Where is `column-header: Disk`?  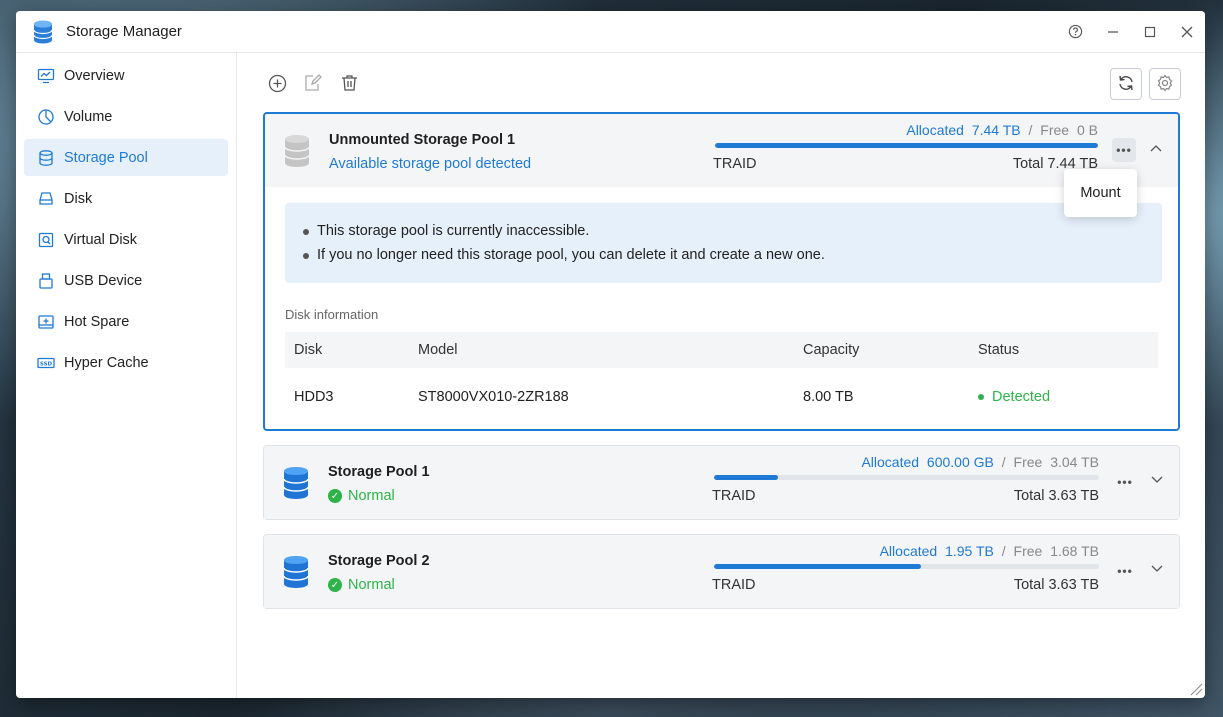
column-header: Disk is located at coordinates (308, 350).